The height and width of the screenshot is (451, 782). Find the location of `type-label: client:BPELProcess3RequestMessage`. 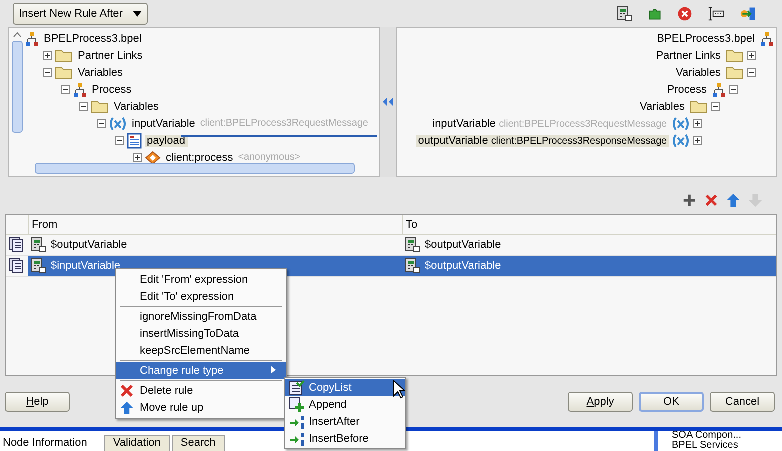

type-label: client:BPELProcess3RequestMessage is located at coordinates (284, 123).